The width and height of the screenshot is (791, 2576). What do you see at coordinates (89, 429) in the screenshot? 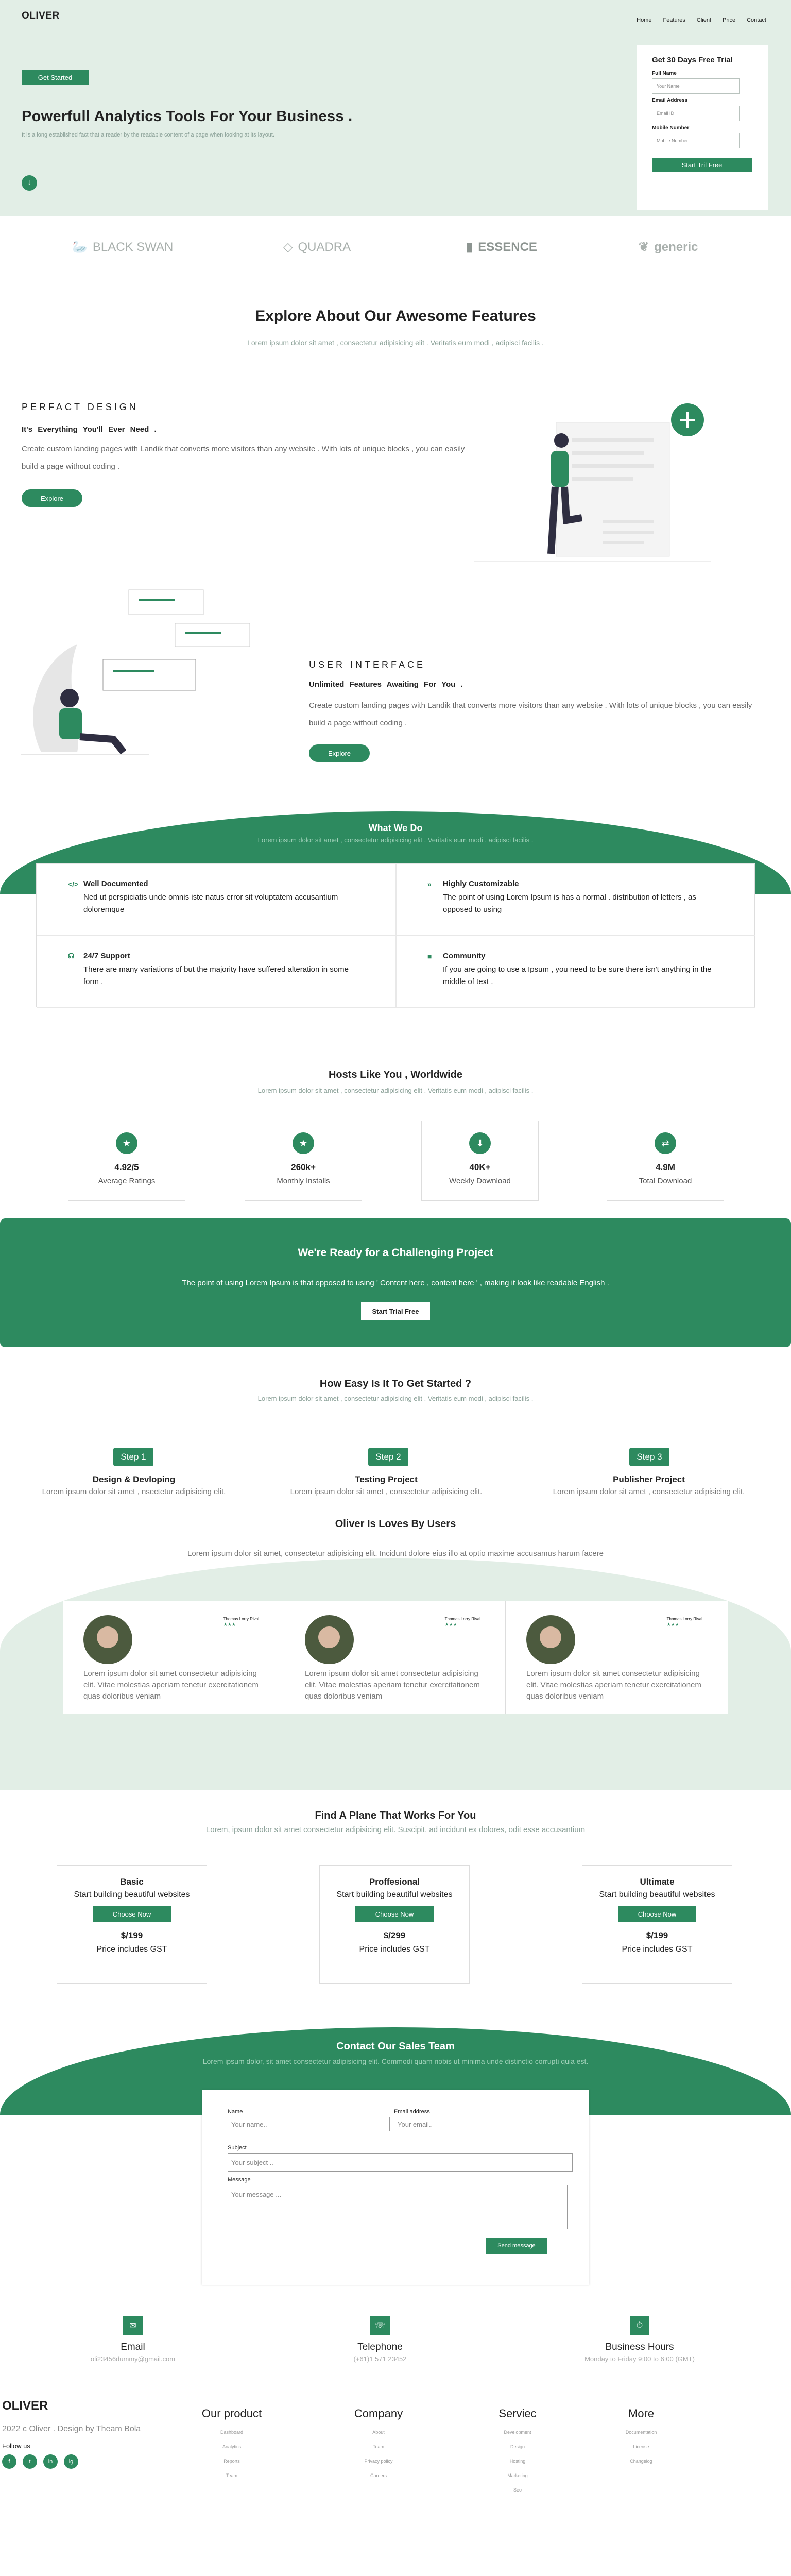
I see `block1-heading: It's Everything You'll Ever Need .` at bounding box center [89, 429].